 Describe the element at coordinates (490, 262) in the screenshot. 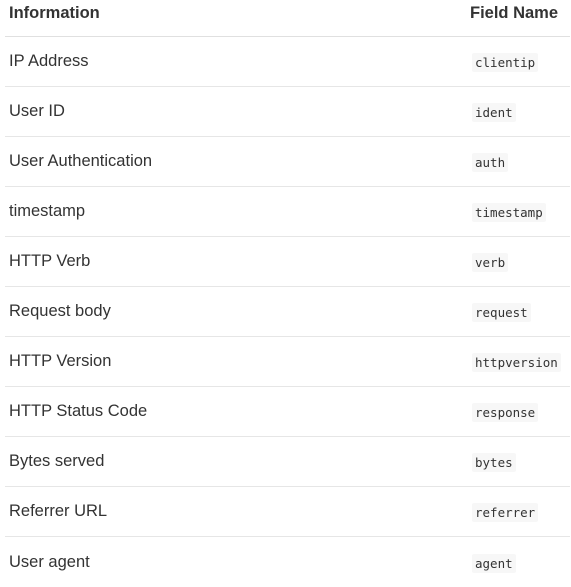

I see `row-field-name: verb` at that location.